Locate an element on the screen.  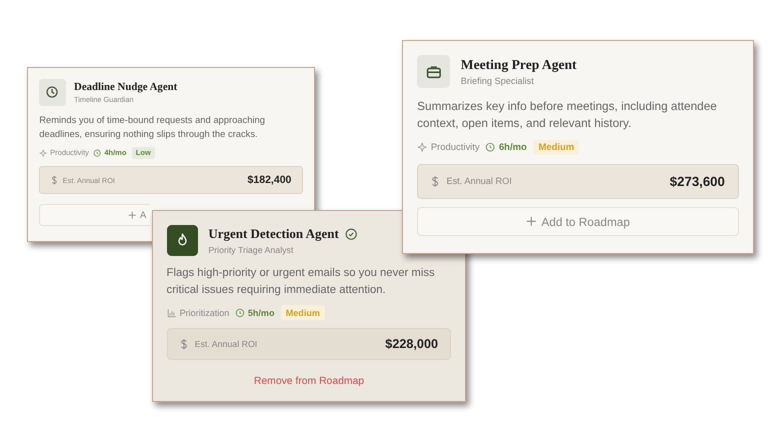
time-saved: 5h/mo is located at coordinates (261, 313).